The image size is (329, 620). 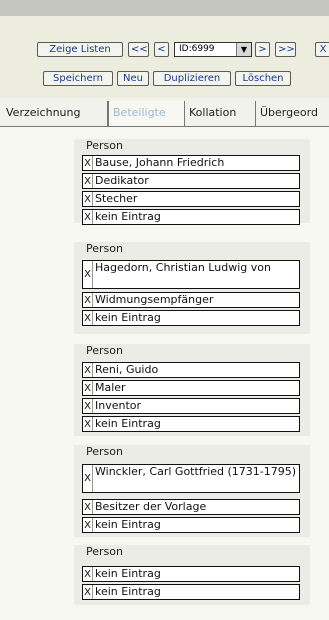 What do you see at coordinates (191, 370) in the screenshot?
I see `person-entry: X Reni, Guido` at bounding box center [191, 370].